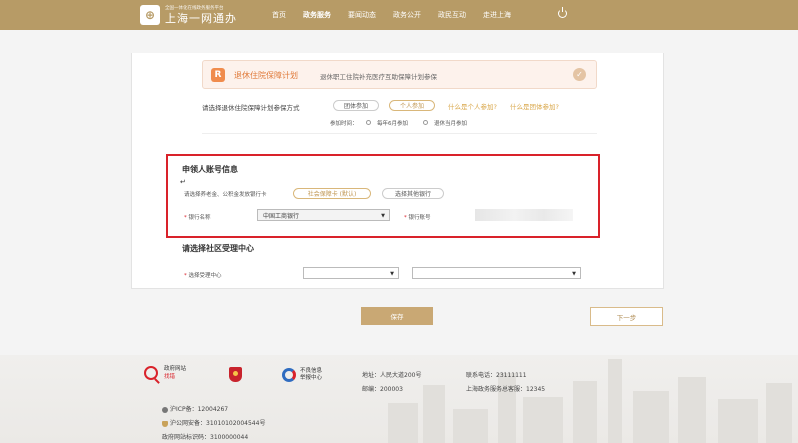  What do you see at coordinates (562, 12) in the screenshot?
I see `logout-power-icon` at bounding box center [562, 12].